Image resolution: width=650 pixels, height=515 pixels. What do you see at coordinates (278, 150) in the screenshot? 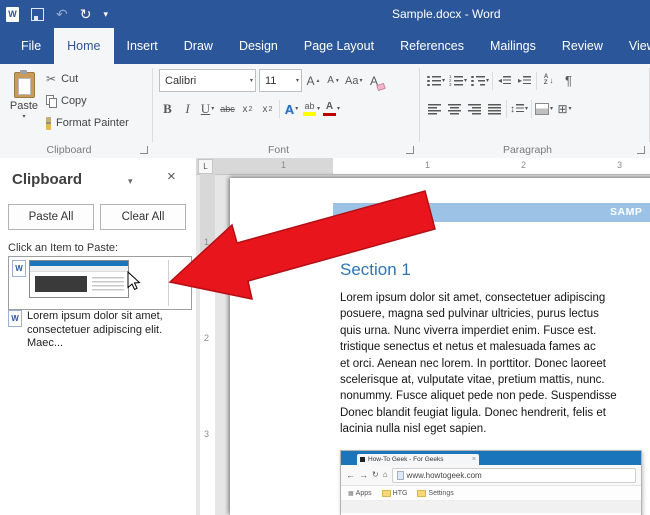
I see `font-group-label: Font` at bounding box center [278, 150].